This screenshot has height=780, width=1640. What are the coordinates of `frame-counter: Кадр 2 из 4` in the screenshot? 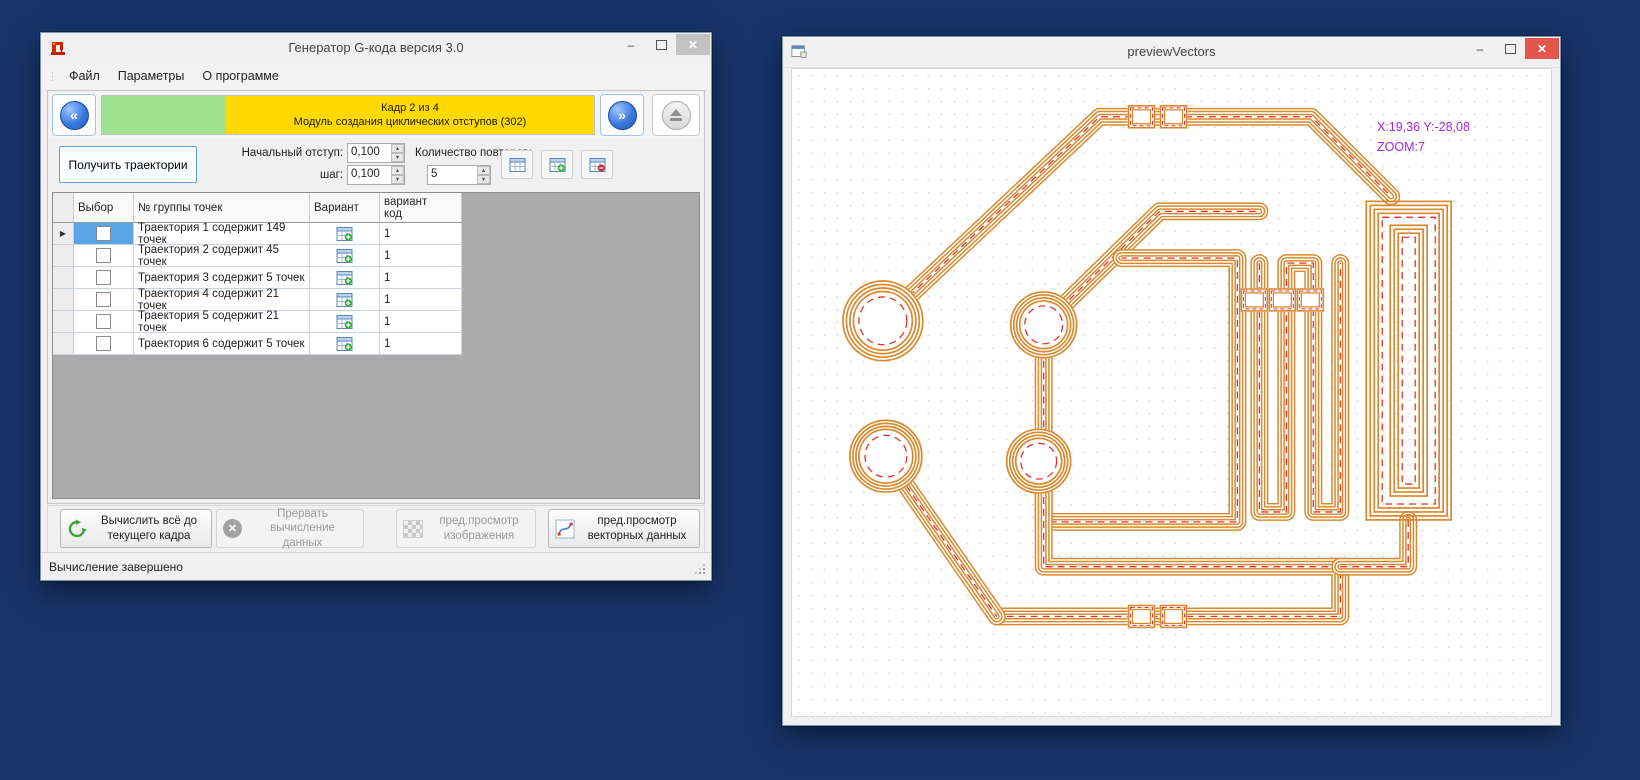 It's located at (410, 107).